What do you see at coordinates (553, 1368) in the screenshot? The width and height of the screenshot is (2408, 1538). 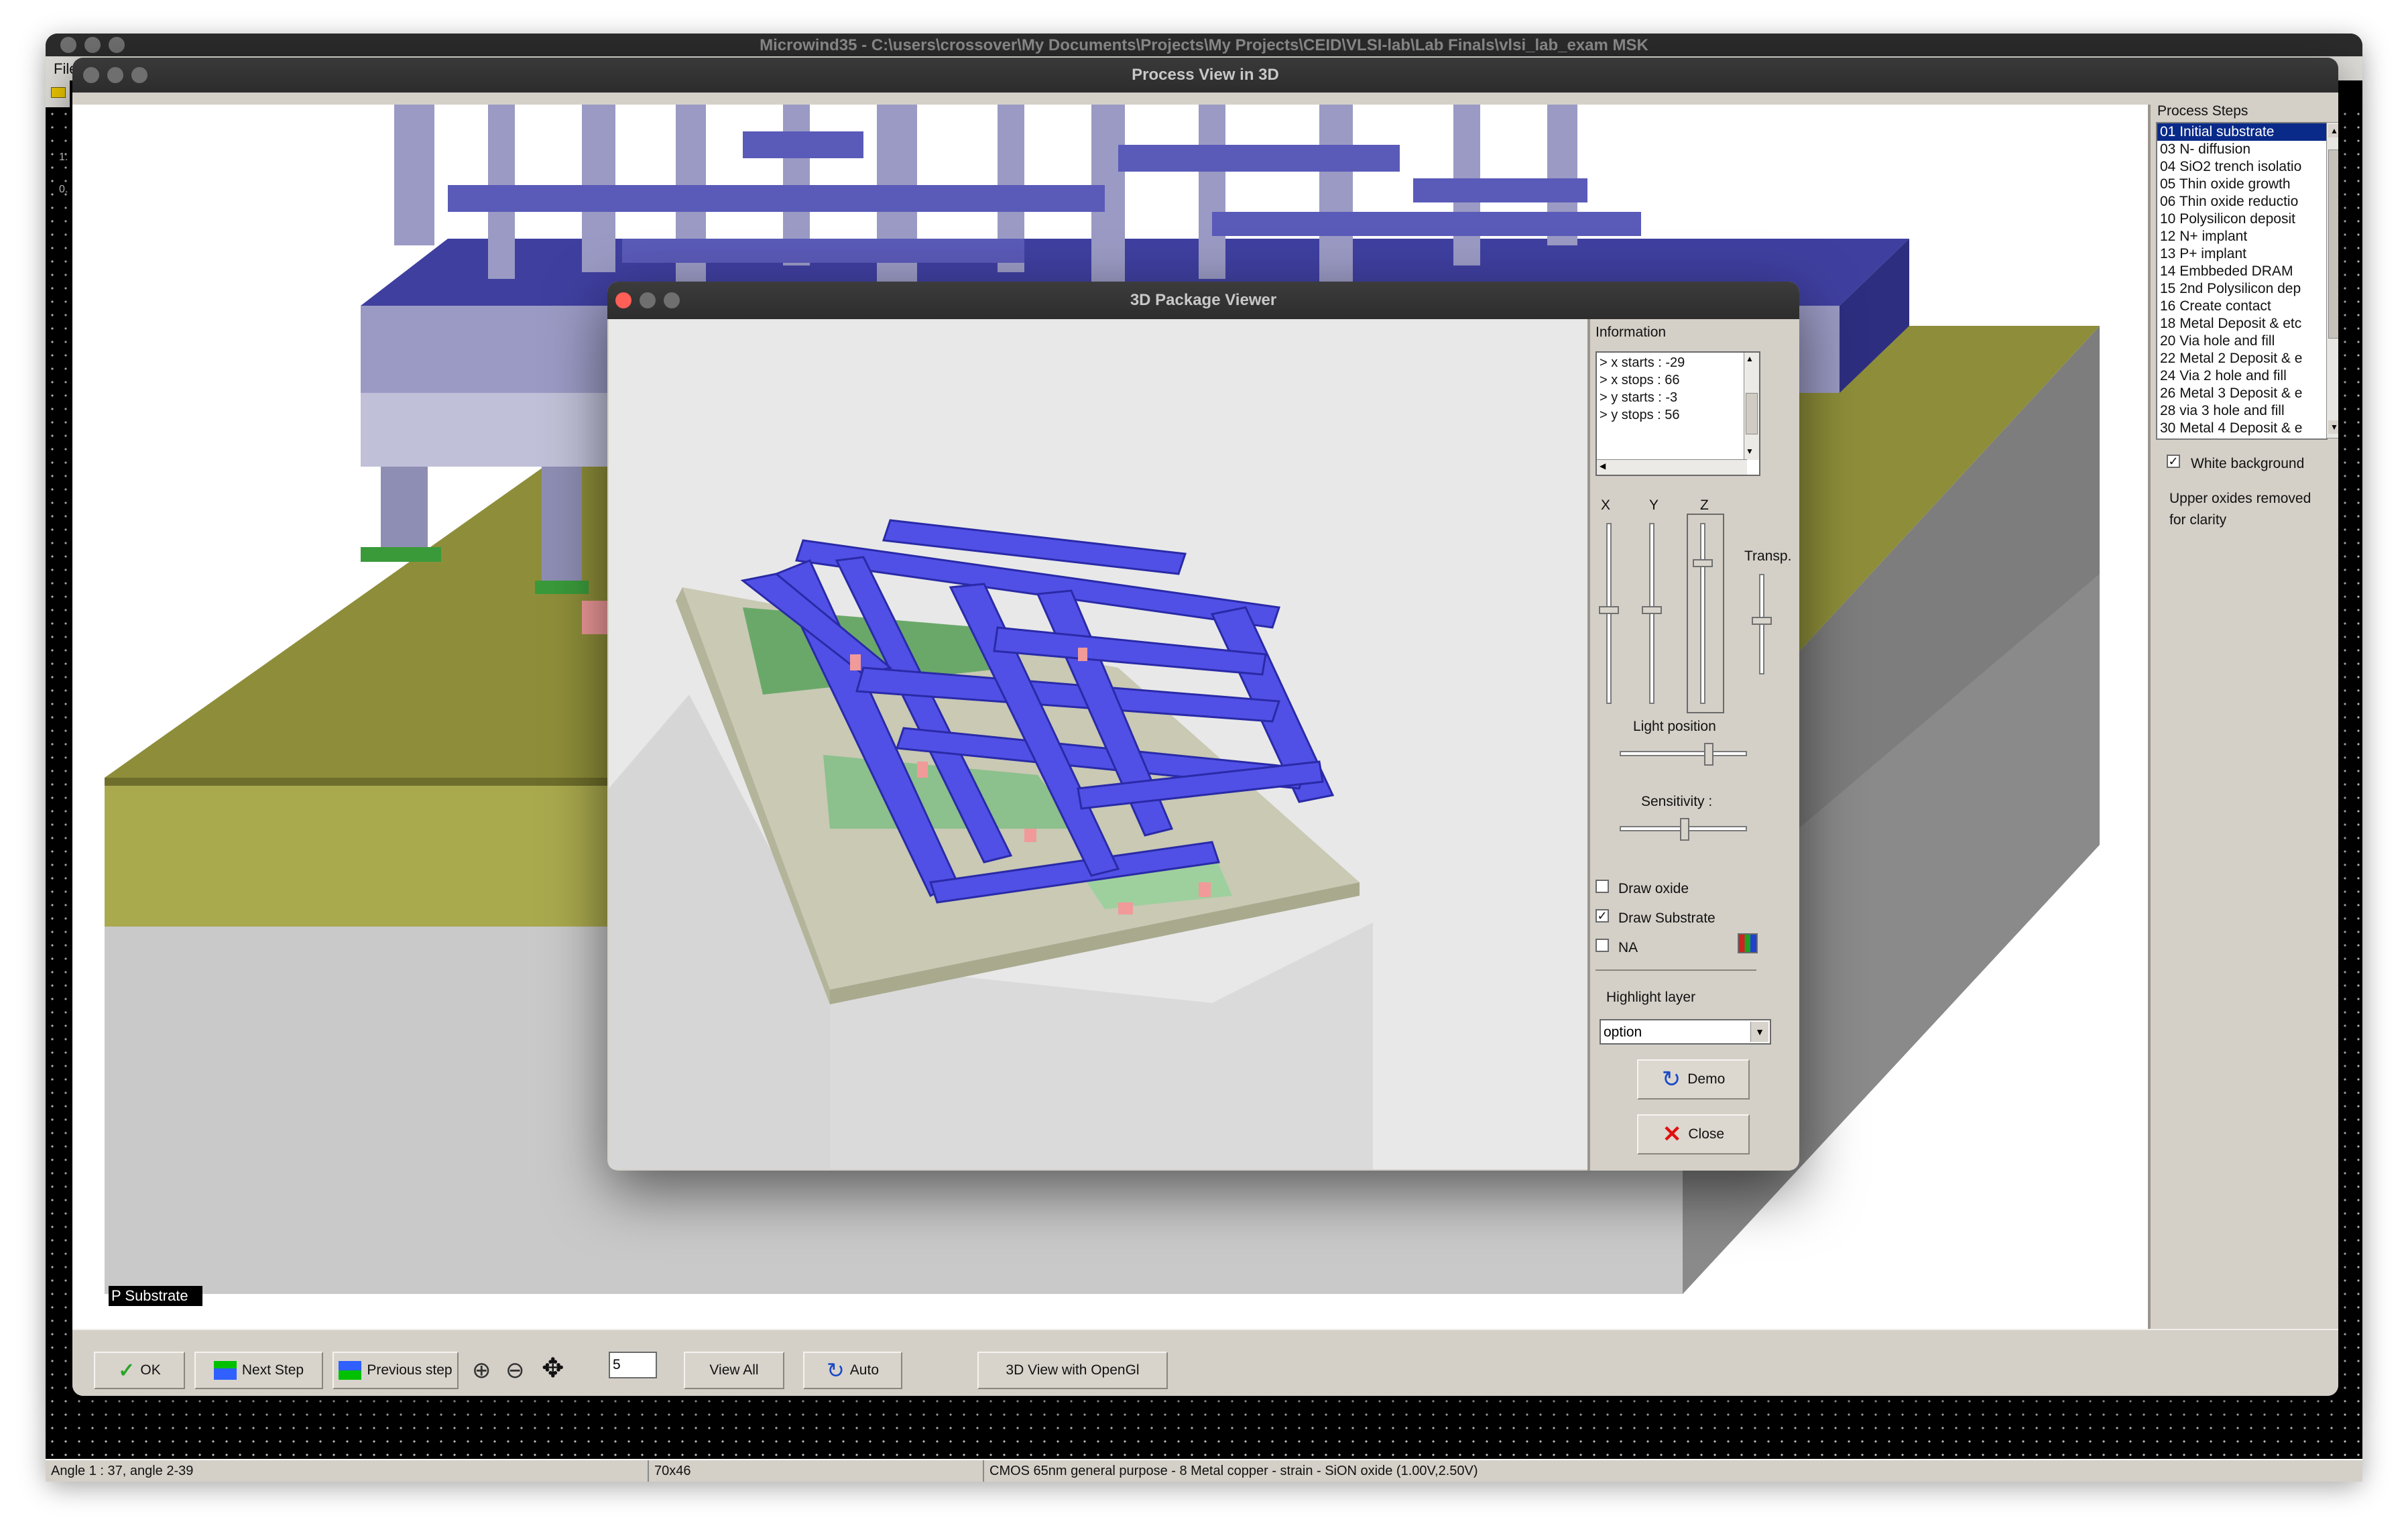 I see `pan-arrows-icon: ✥` at bounding box center [553, 1368].